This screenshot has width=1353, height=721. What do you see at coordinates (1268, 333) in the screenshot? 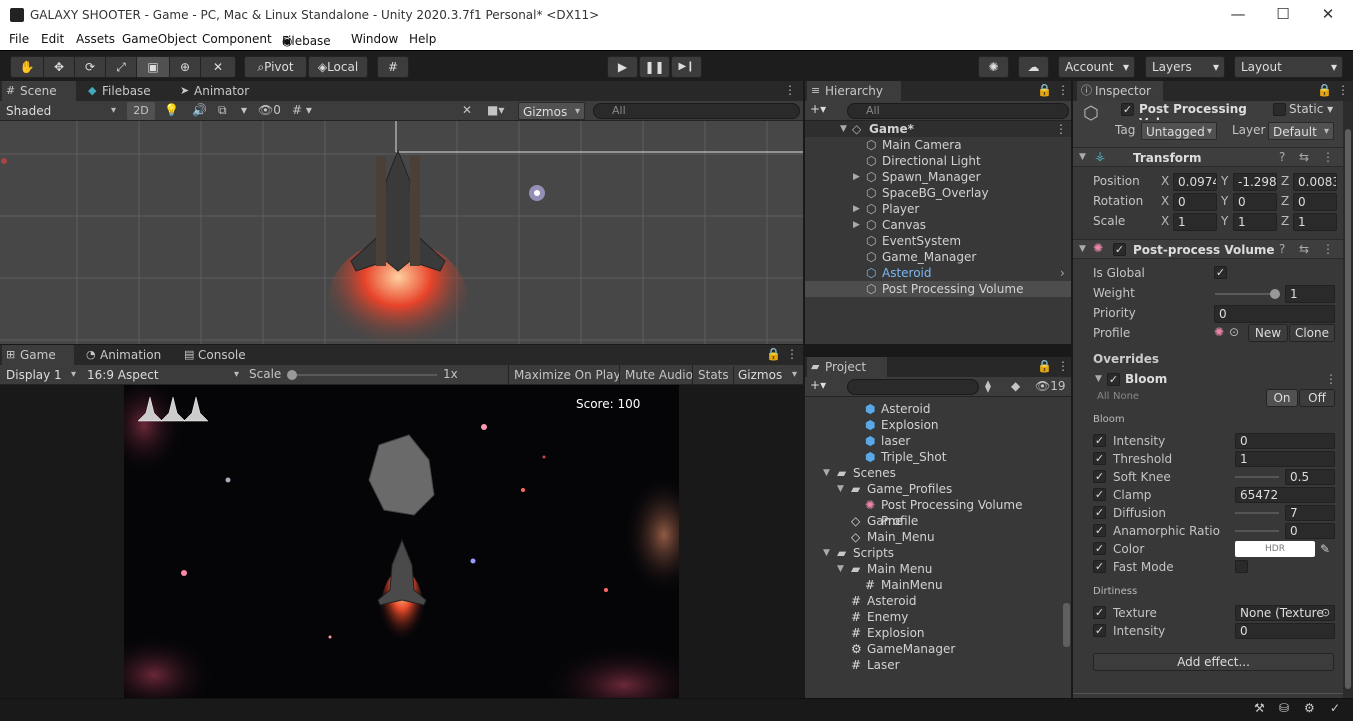
I see `new-profile-button: New` at bounding box center [1268, 333].